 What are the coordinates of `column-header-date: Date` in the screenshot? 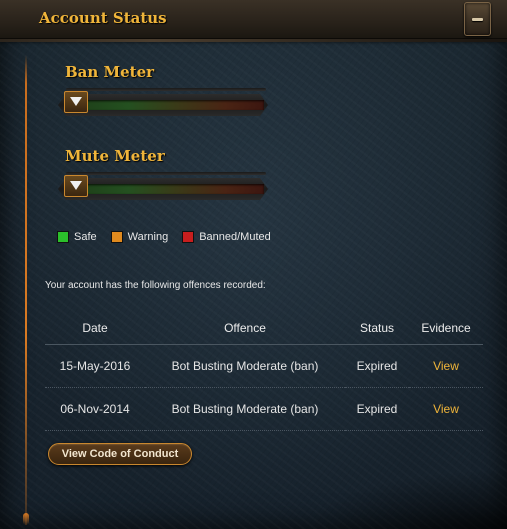 It's located at (95, 328).